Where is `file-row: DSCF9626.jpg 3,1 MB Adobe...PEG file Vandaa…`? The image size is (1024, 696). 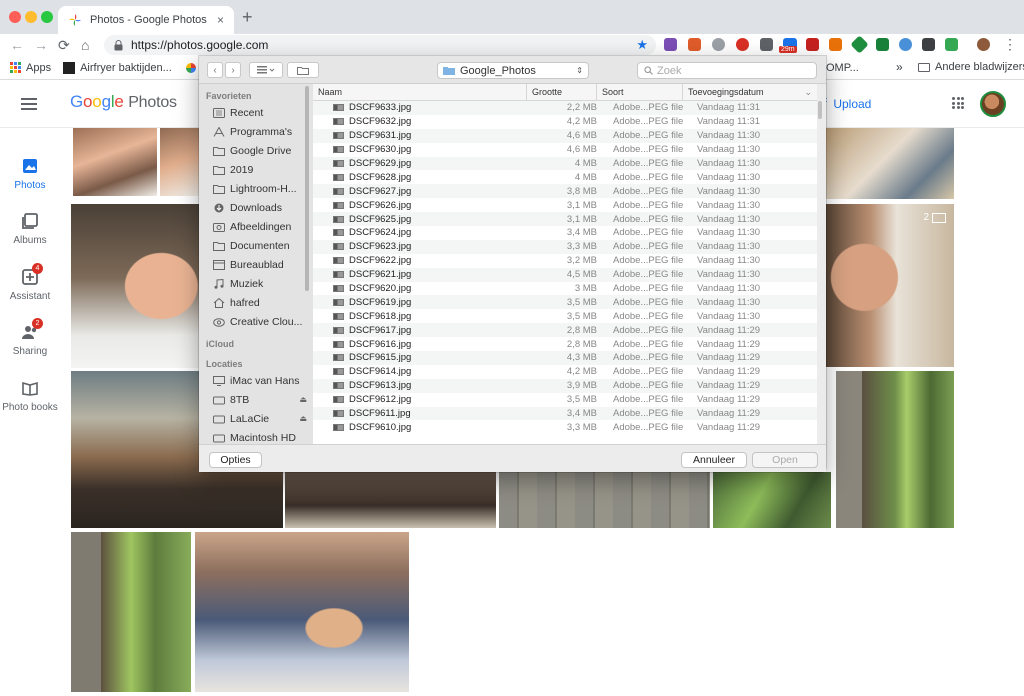
file-row: DSCF9626.jpg 3,1 MB Adobe...PEG file Vandaa… is located at coordinates (565, 205).